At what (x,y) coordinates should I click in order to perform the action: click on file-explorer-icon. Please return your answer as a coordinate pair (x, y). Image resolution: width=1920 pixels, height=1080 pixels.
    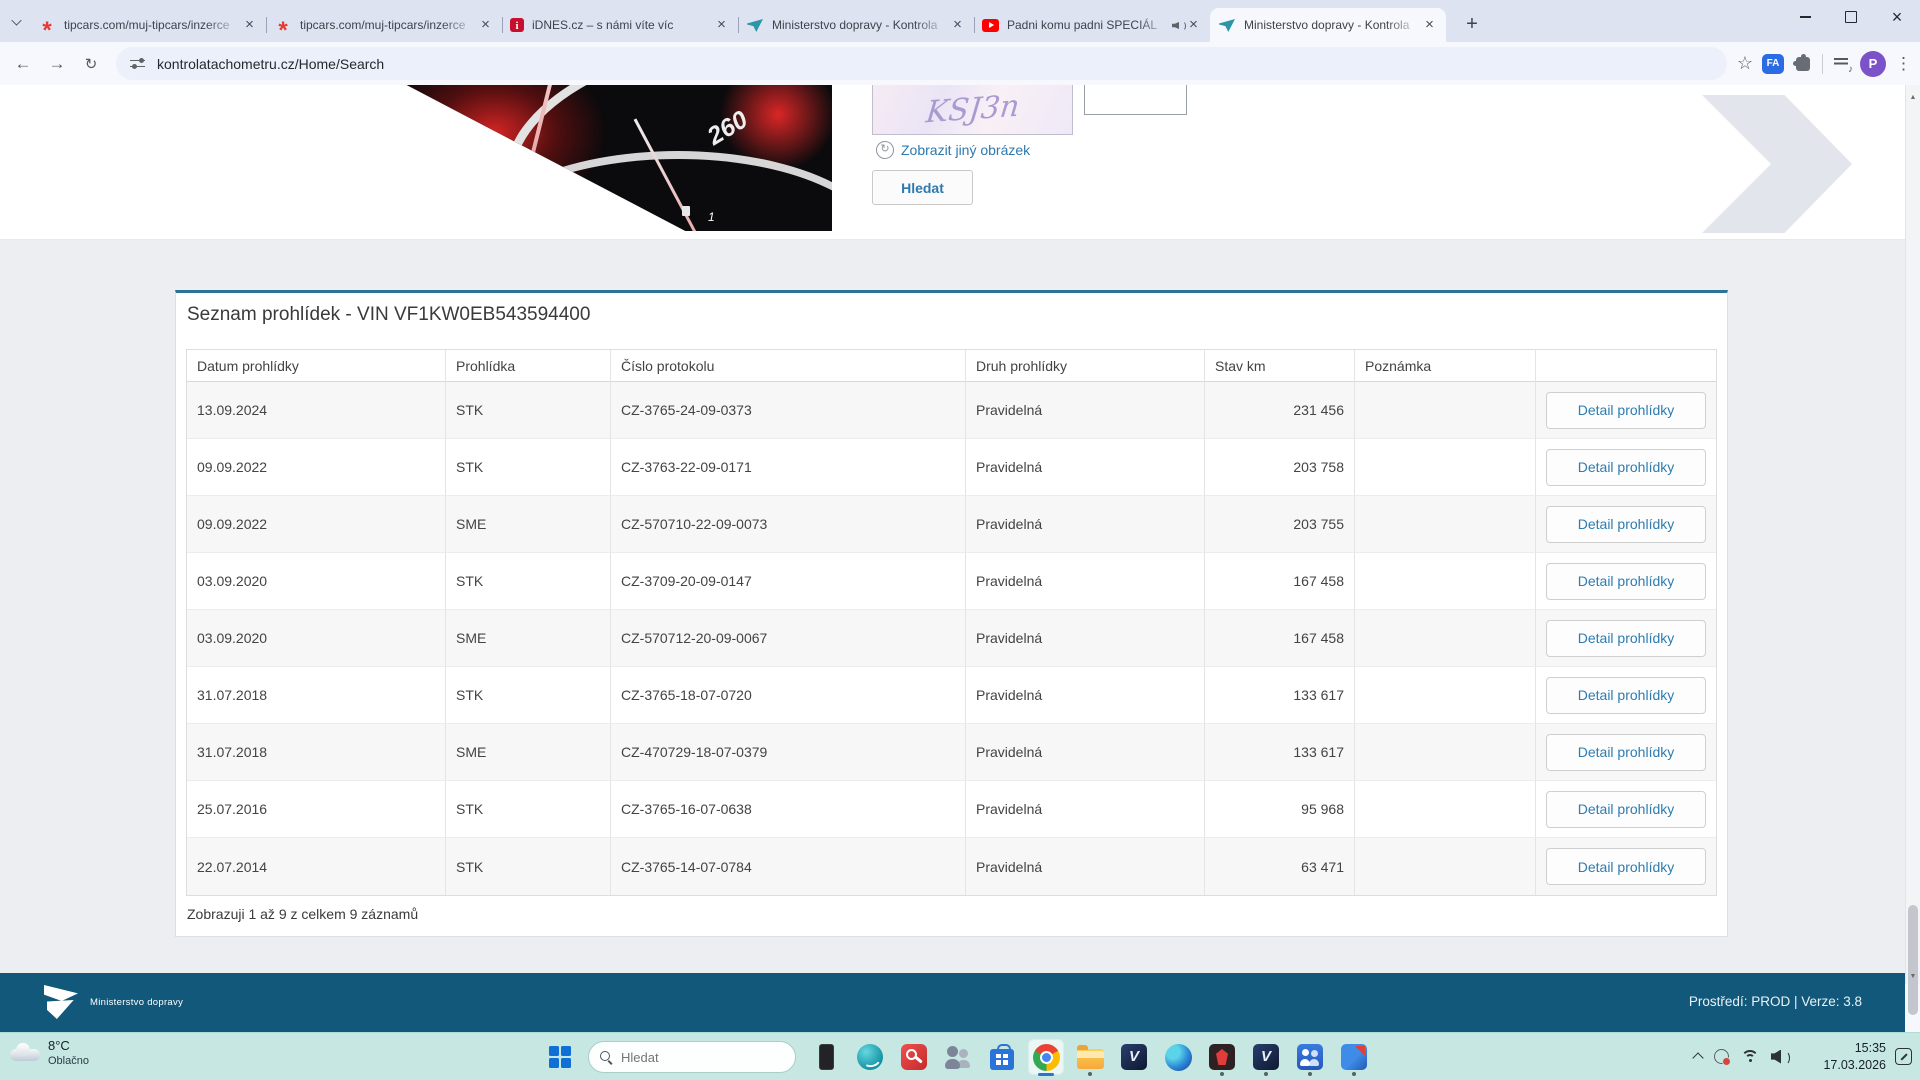
    Looking at the image, I should click on (1090, 1057).